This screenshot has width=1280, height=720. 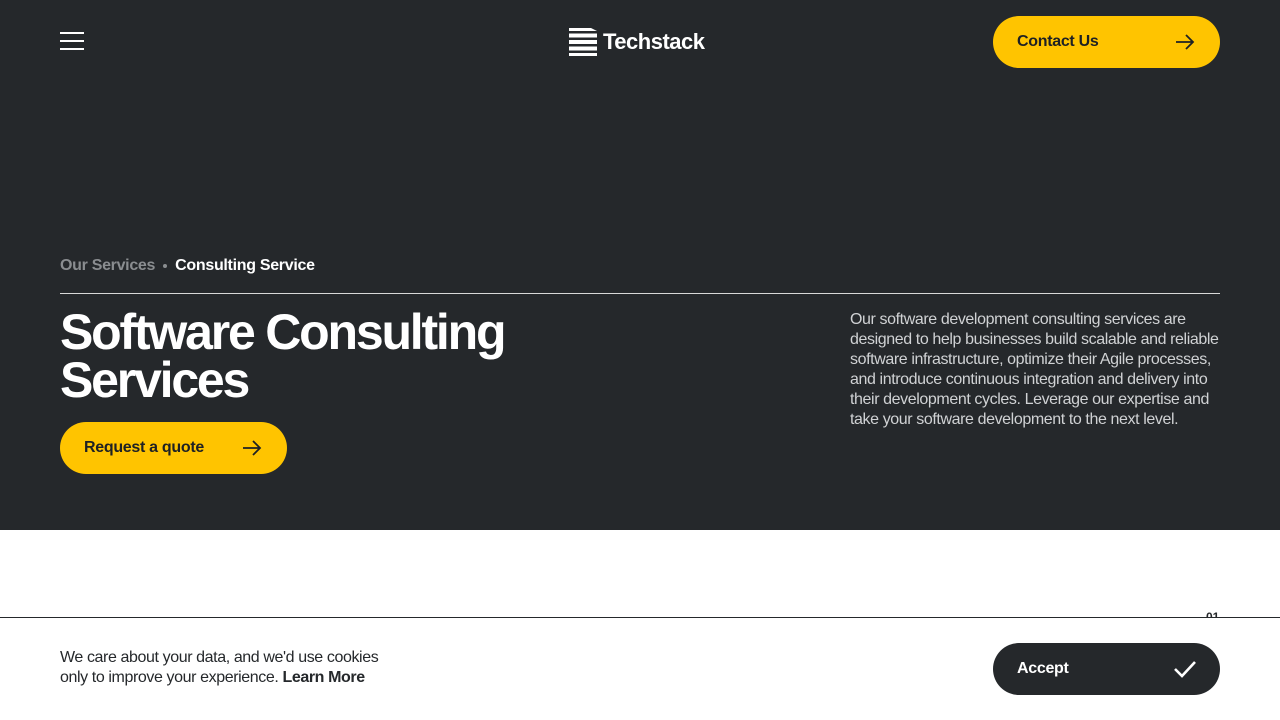 I want to click on logo-text: Techstack, so click(x=654, y=41).